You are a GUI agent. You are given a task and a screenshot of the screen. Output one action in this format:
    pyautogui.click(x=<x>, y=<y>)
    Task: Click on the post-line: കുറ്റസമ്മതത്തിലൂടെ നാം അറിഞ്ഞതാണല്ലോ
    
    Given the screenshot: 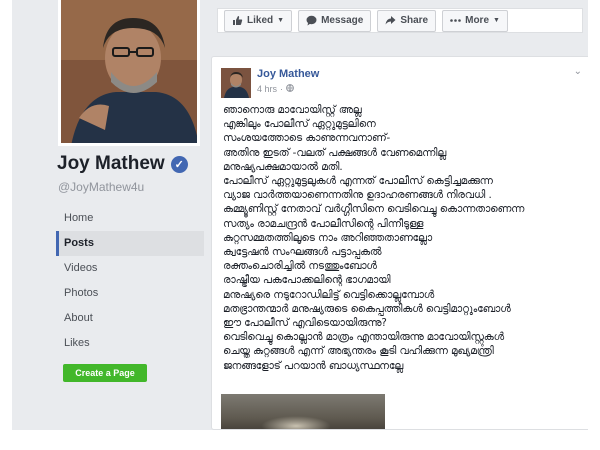 What is the action you would take?
    pyautogui.click(x=328, y=237)
    